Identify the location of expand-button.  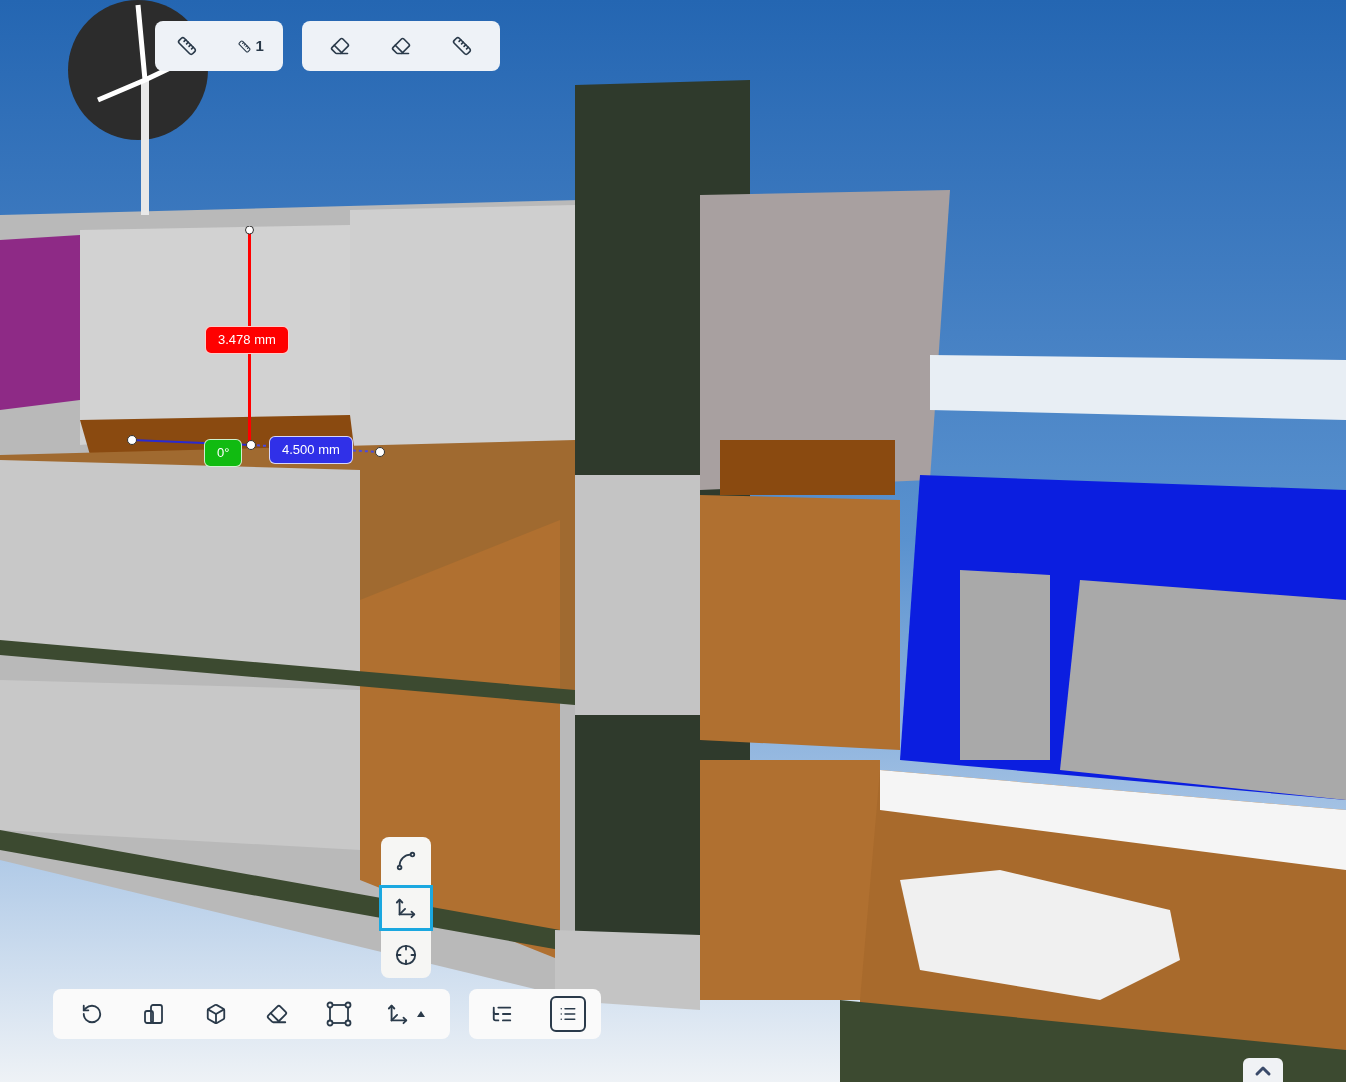
(1263, 1070).